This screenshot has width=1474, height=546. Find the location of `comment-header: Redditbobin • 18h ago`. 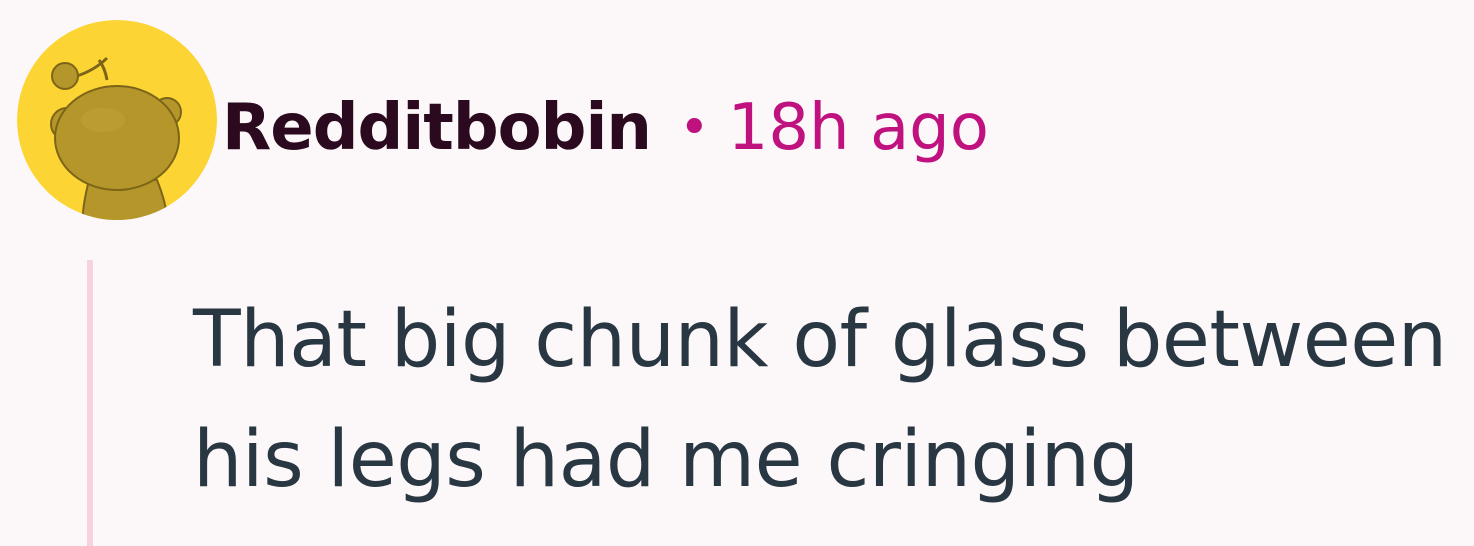

comment-header: Redditbobin • 18h ago is located at coordinates (605, 128).